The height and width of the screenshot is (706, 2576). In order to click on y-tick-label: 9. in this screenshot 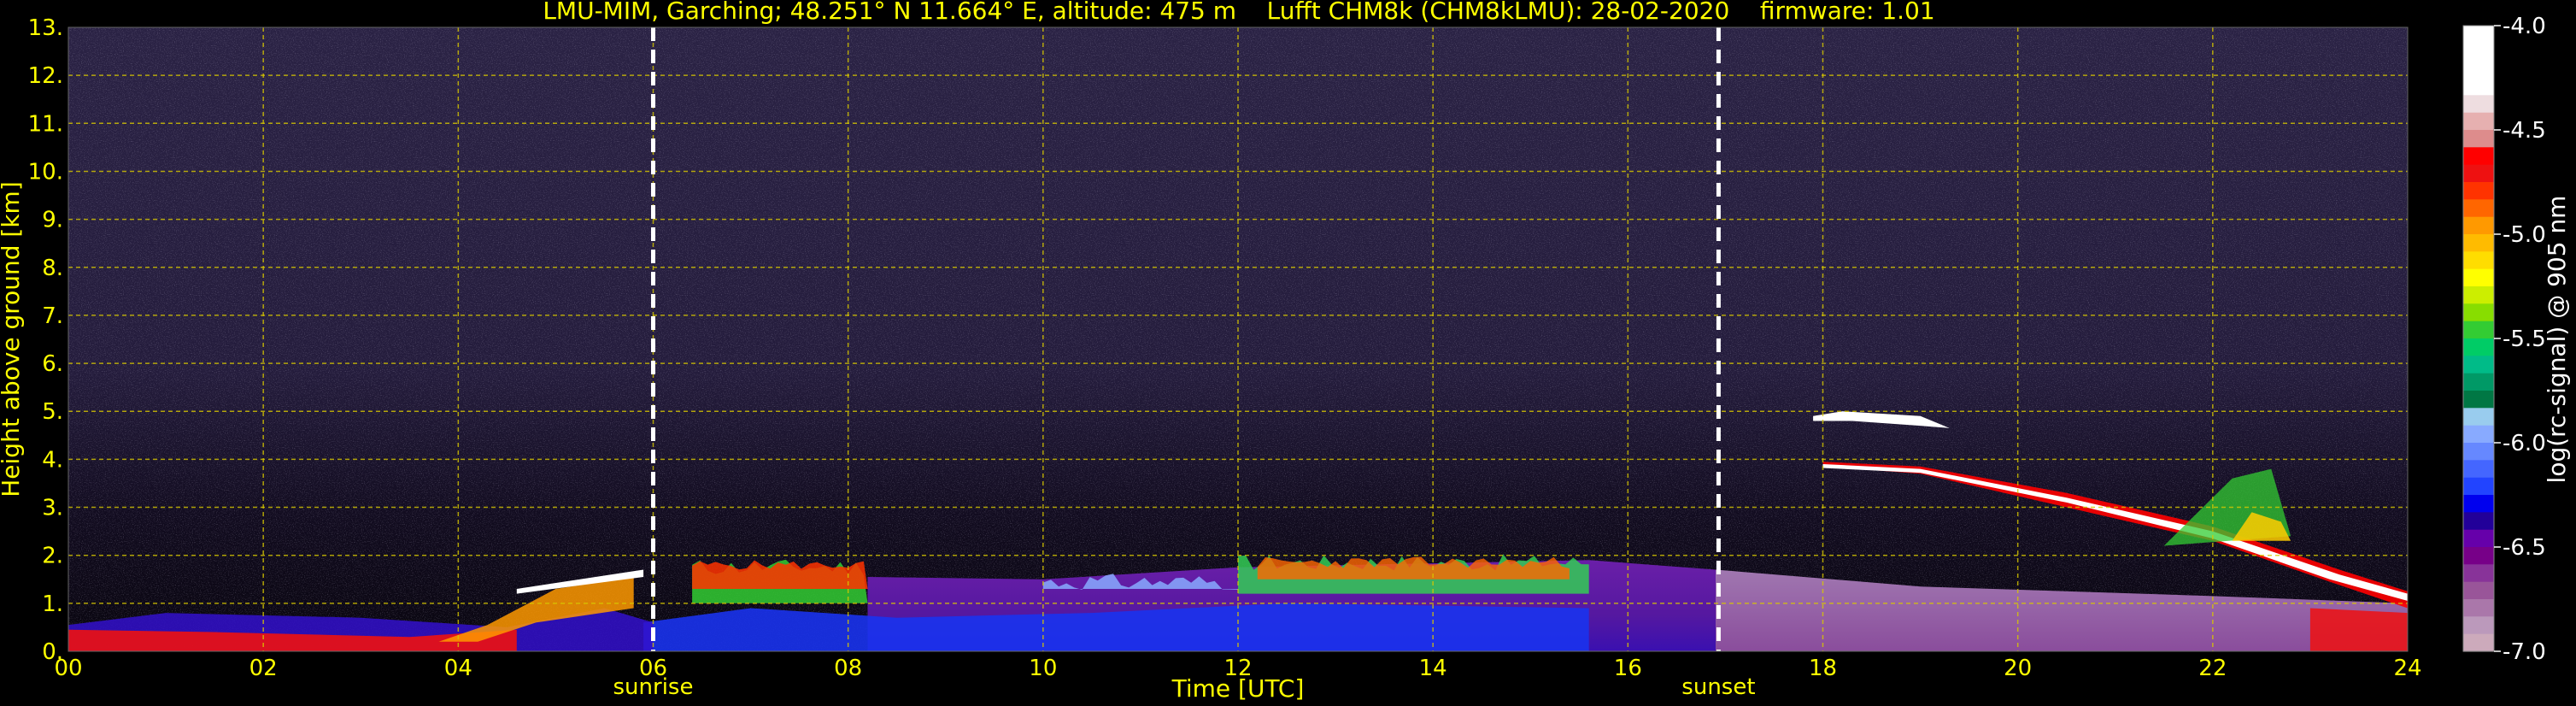, I will do `click(52, 220)`.